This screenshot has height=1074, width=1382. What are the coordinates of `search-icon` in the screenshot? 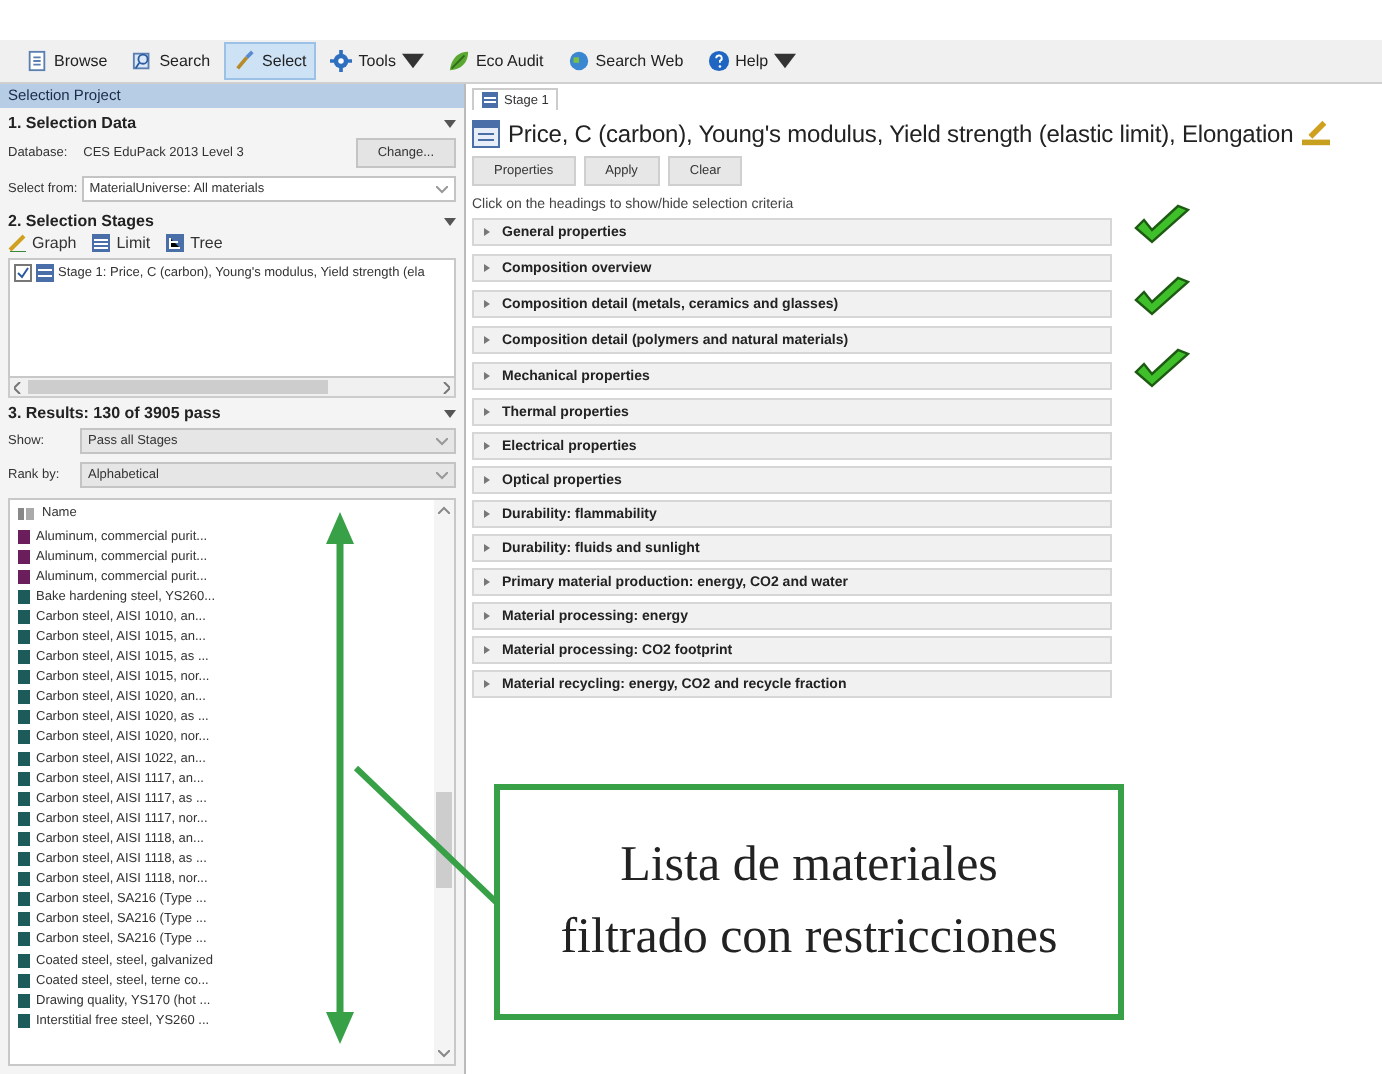 It's located at (142, 61).